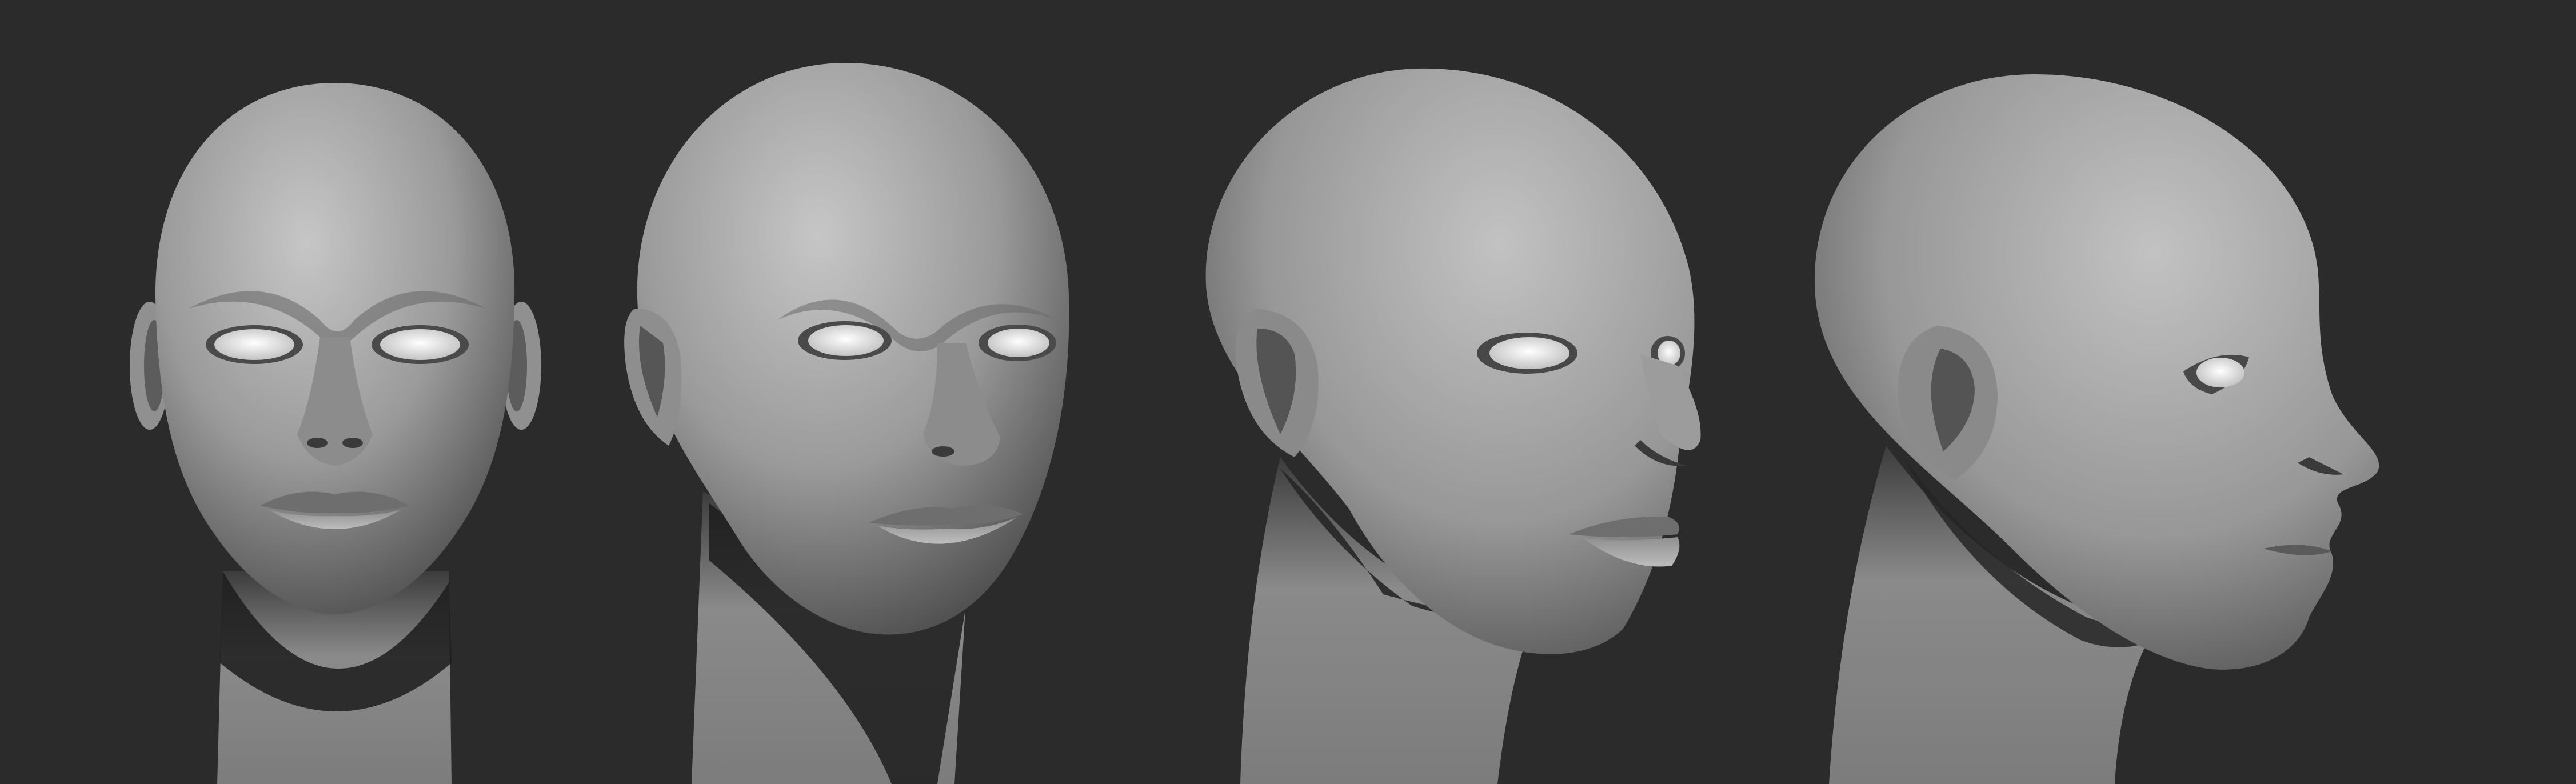 The height and width of the screenshot is (784, 2576). What do you see at coordinates (335, 433) in the screenshot?
I see `head-front-view` at bounding box center [335, 433].